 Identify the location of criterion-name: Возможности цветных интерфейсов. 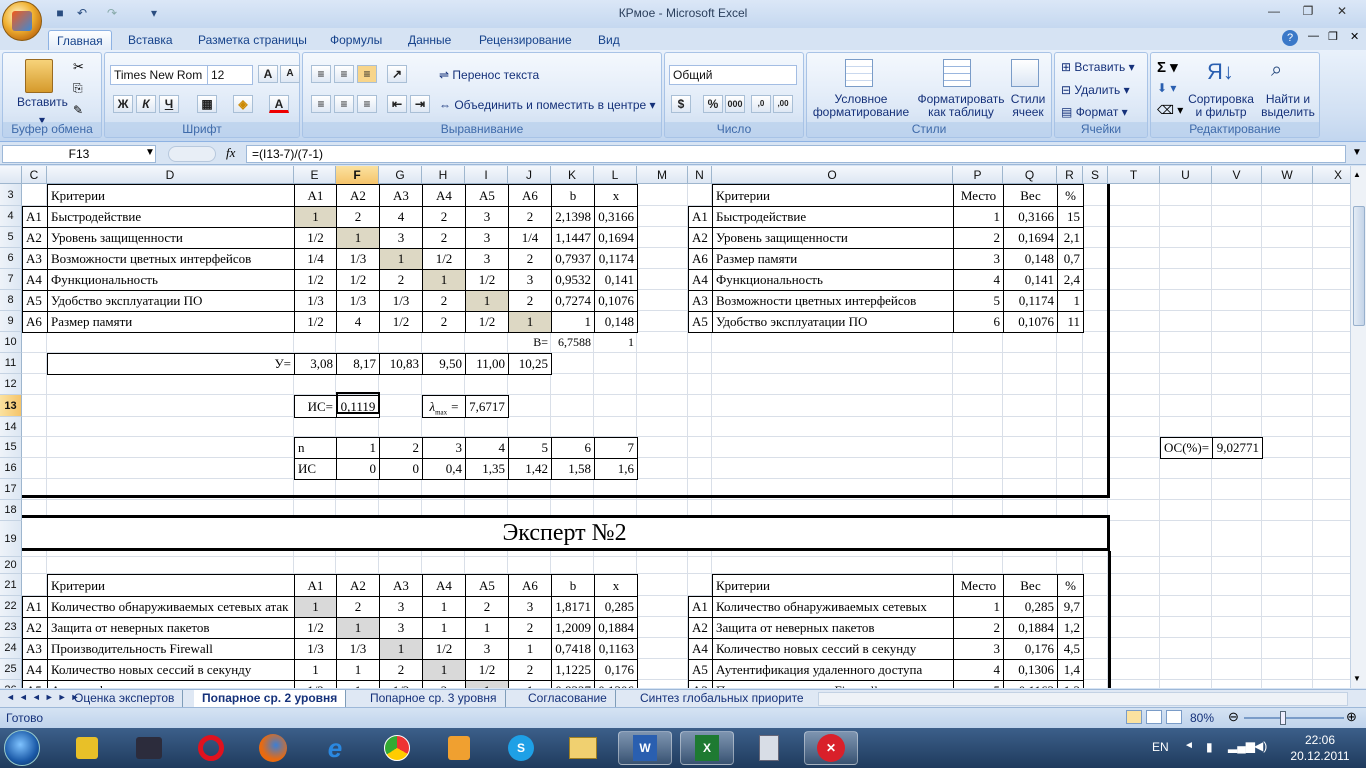
(171, 259).